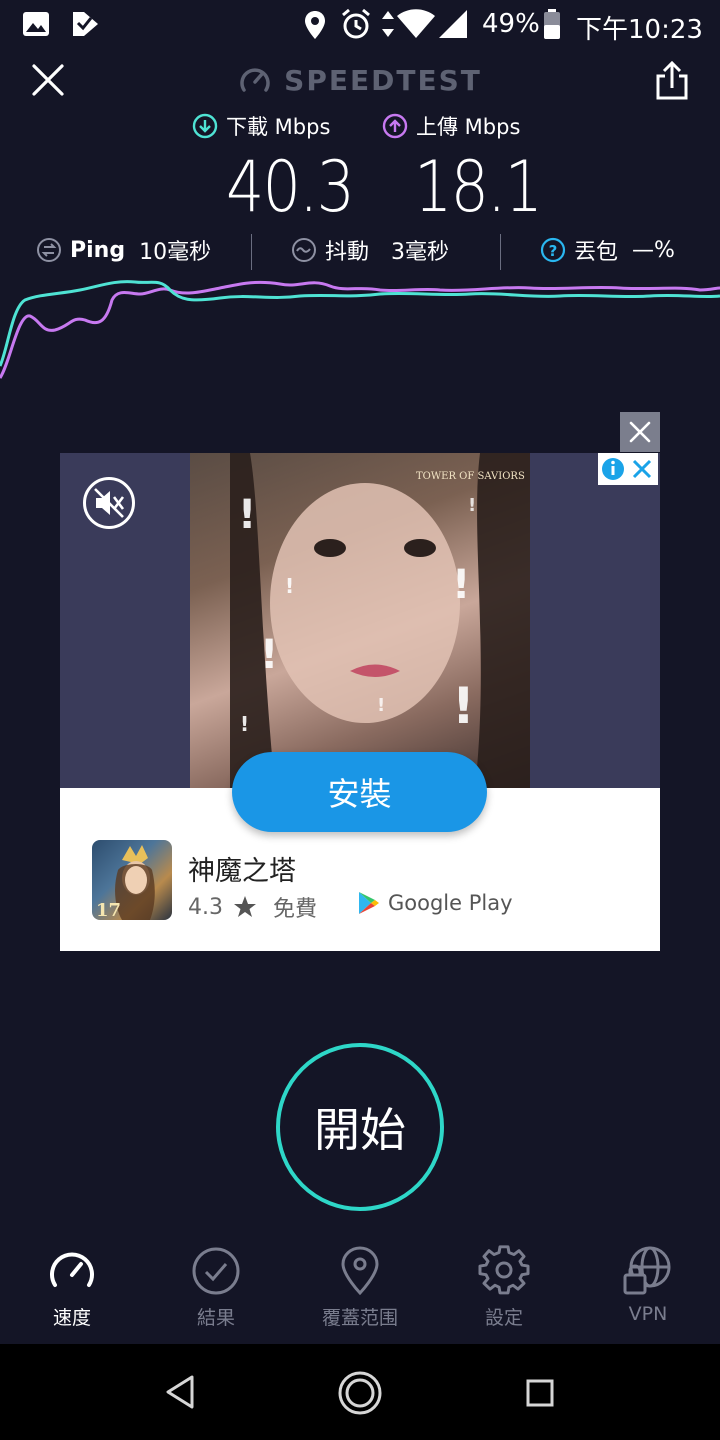  I want to click on ping-label: Ping, so click(98, 250).